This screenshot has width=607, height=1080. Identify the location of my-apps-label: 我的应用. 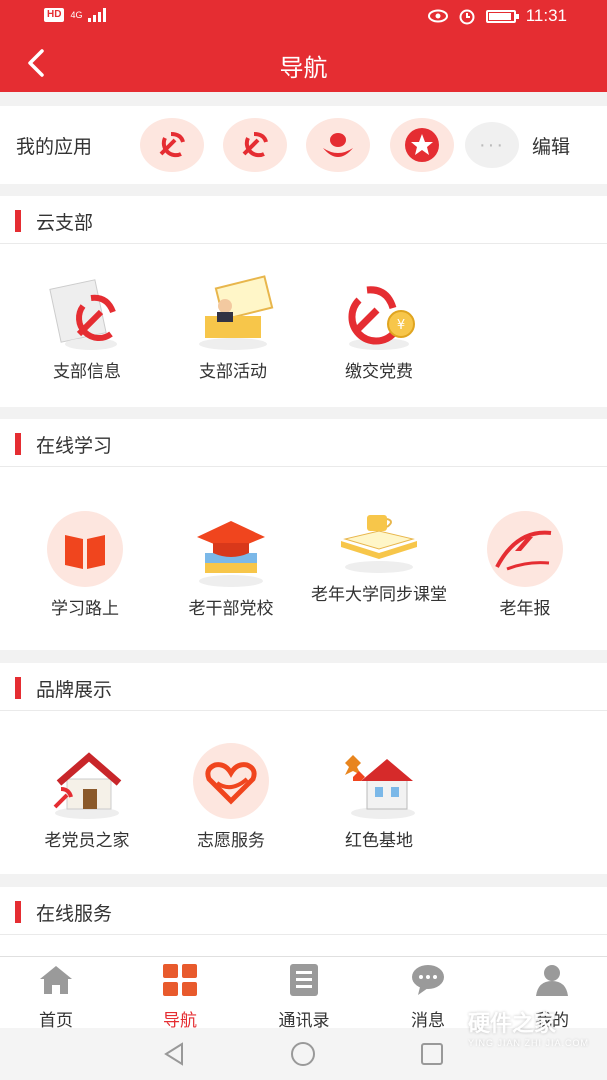
(54, 147).